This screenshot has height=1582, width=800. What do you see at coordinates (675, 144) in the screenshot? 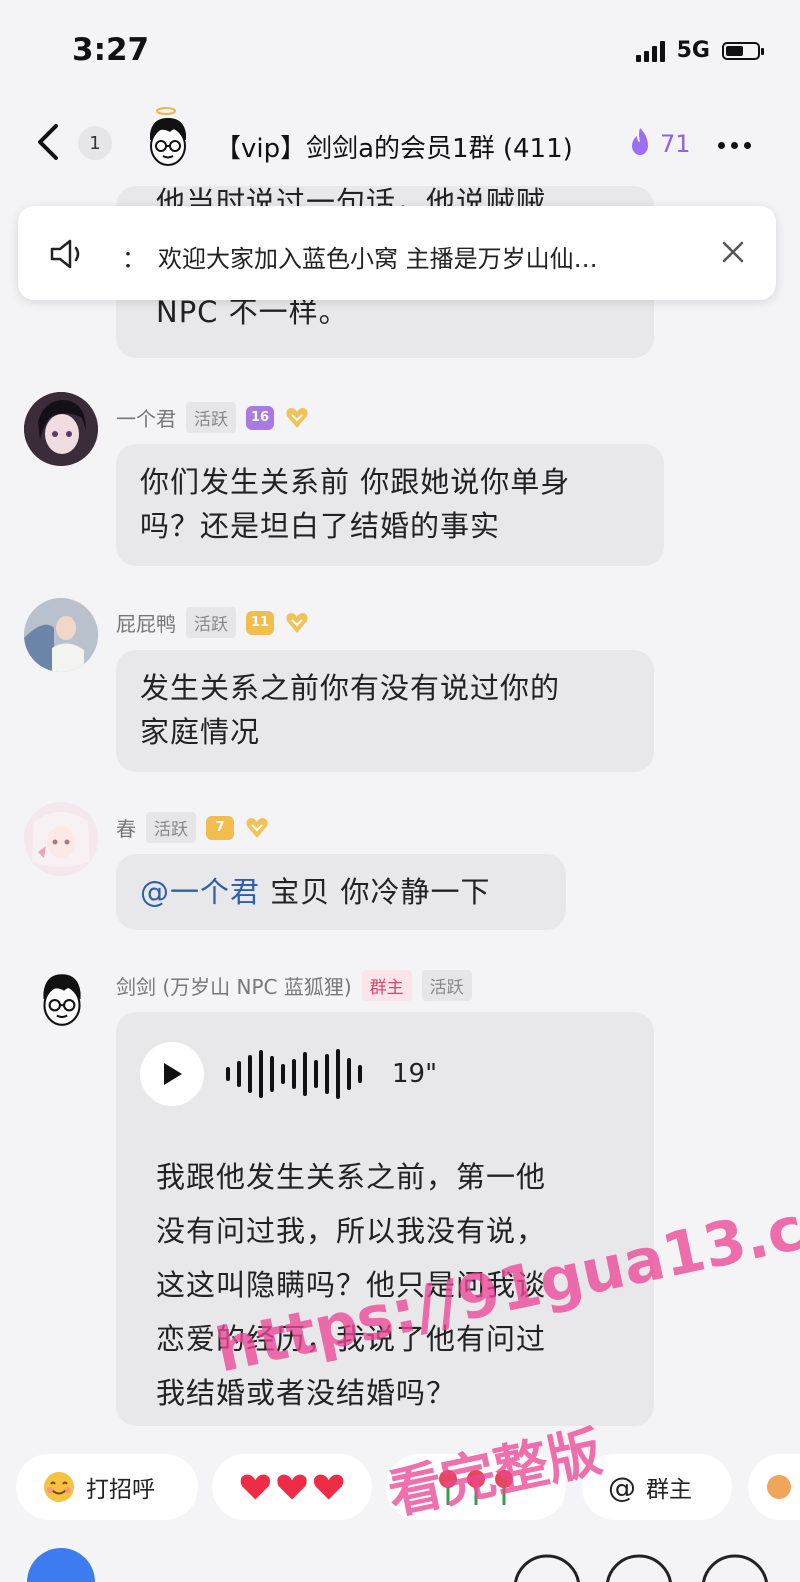
I see `hot-count: 71` at bounding box center [675, 144].